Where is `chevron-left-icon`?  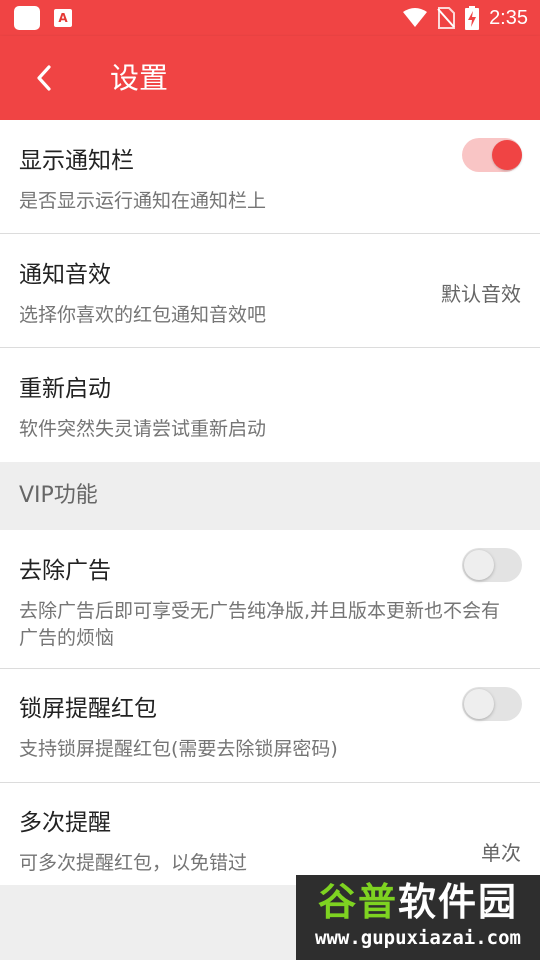 chevron-left-icon is located at coordinates (44, 78).